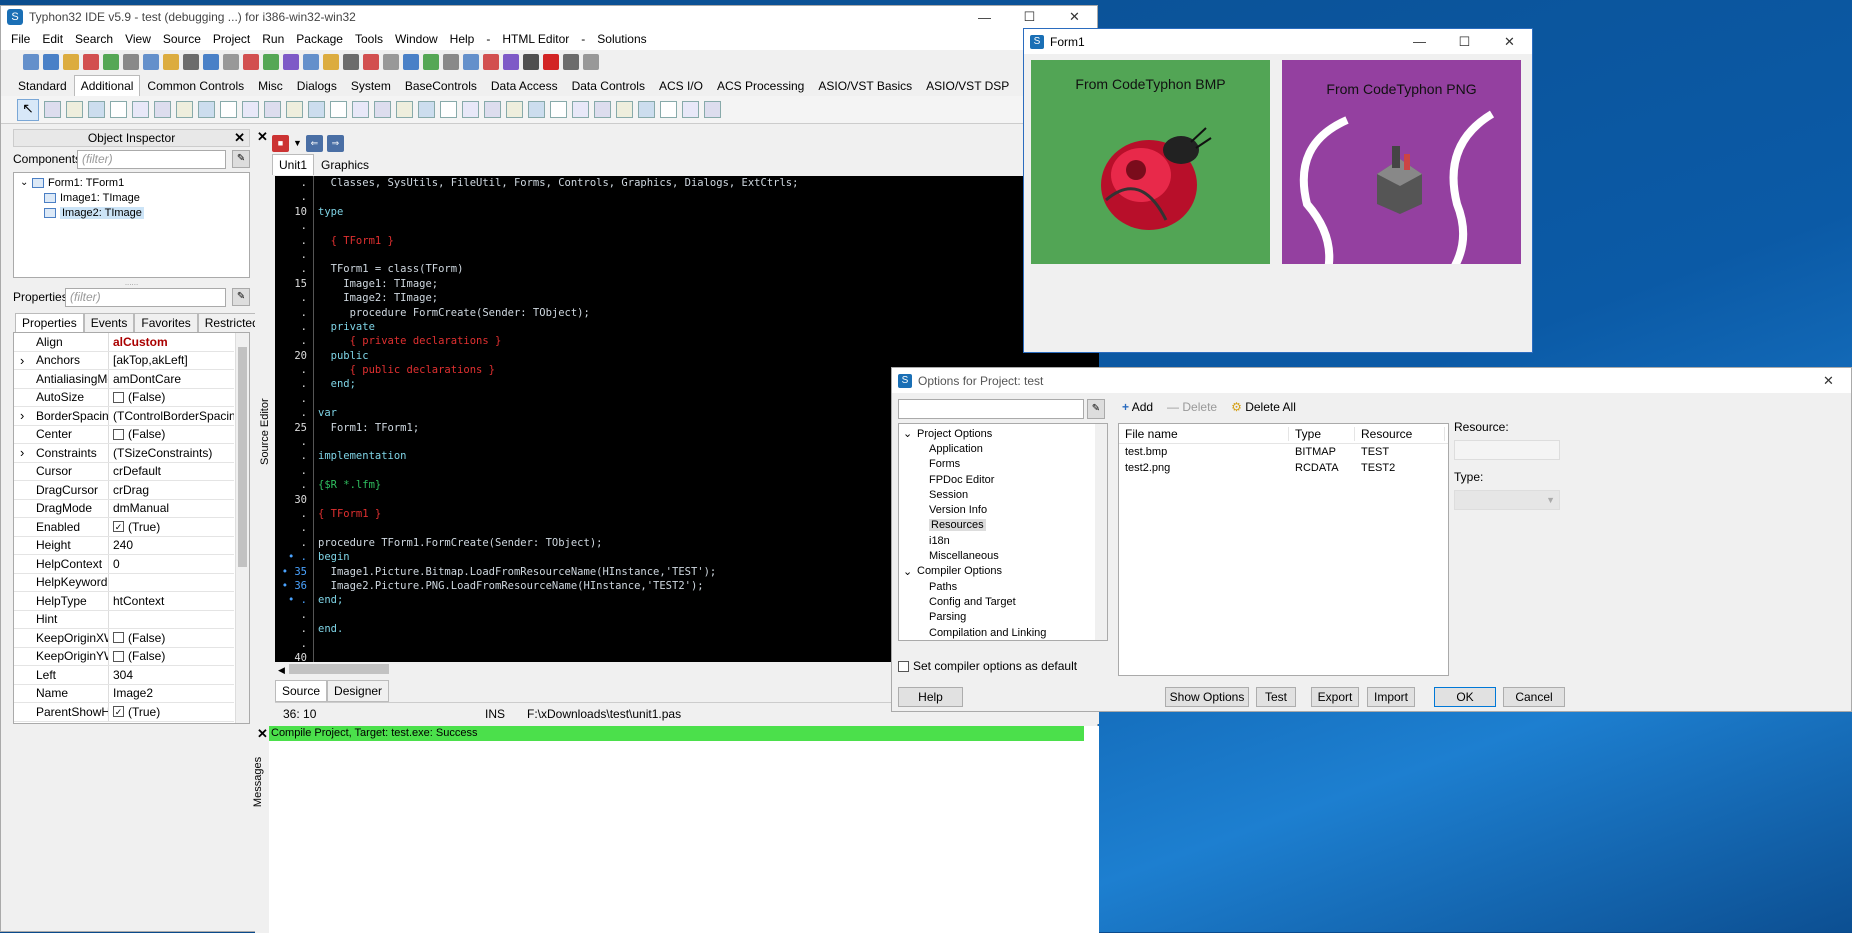 The width and height of the screenshot is (1852, 933). Describe the element at coordinates (138, 39) in the screenshot. I see `menu-3: View` at that location.